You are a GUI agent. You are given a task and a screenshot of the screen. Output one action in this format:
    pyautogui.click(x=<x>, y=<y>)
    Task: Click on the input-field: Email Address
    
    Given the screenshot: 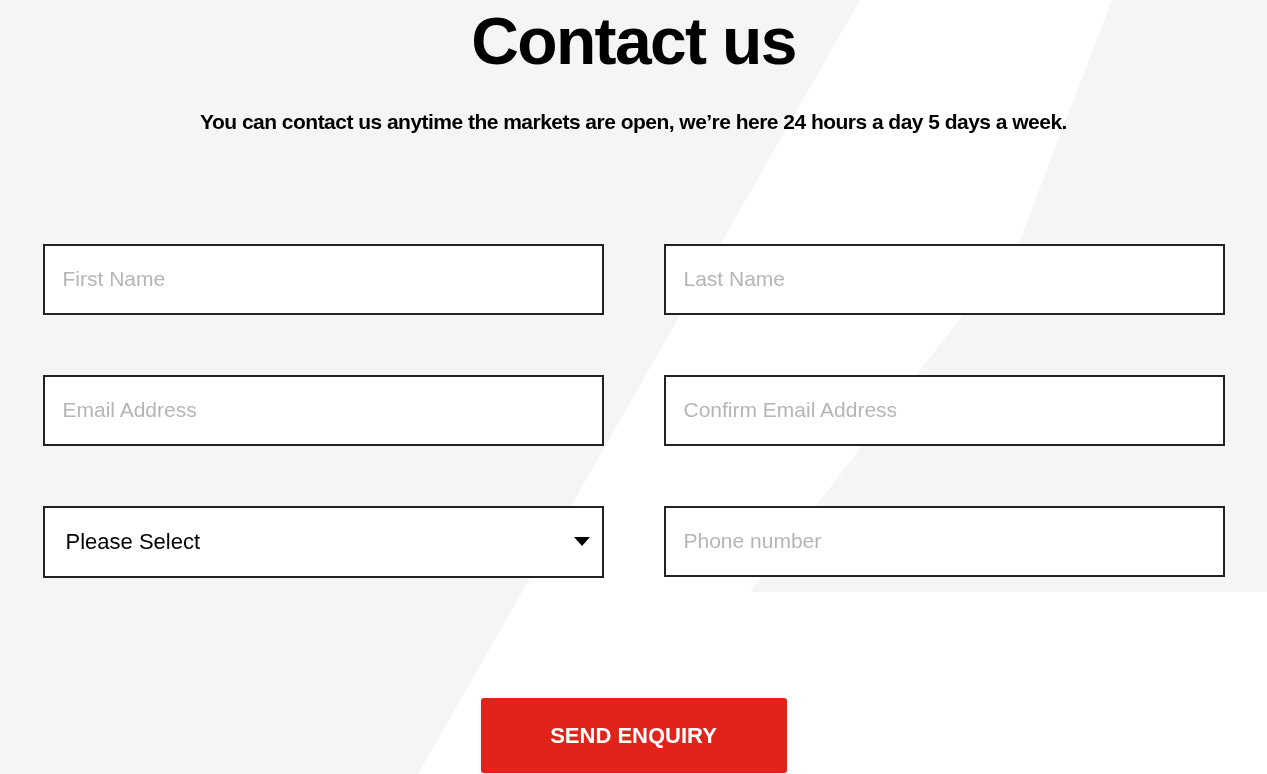 What is the action you would take?
    pyautogui.click(x=323, y=410)
    